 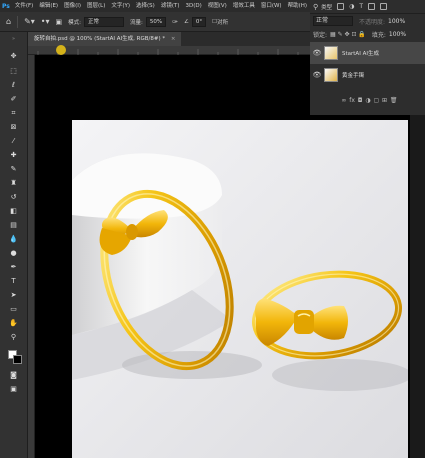 I want to click on menu-select: 选择(S), so click(x=145, y=6).